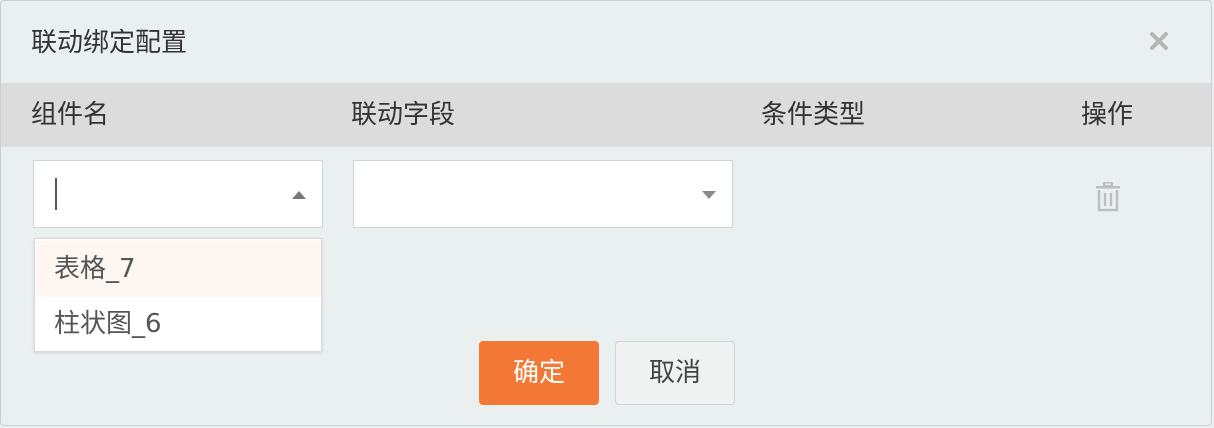  Describe the element at coordinates (403, 115) in the screenshot. I see `column-header-link-field: 联动字段` at that location.